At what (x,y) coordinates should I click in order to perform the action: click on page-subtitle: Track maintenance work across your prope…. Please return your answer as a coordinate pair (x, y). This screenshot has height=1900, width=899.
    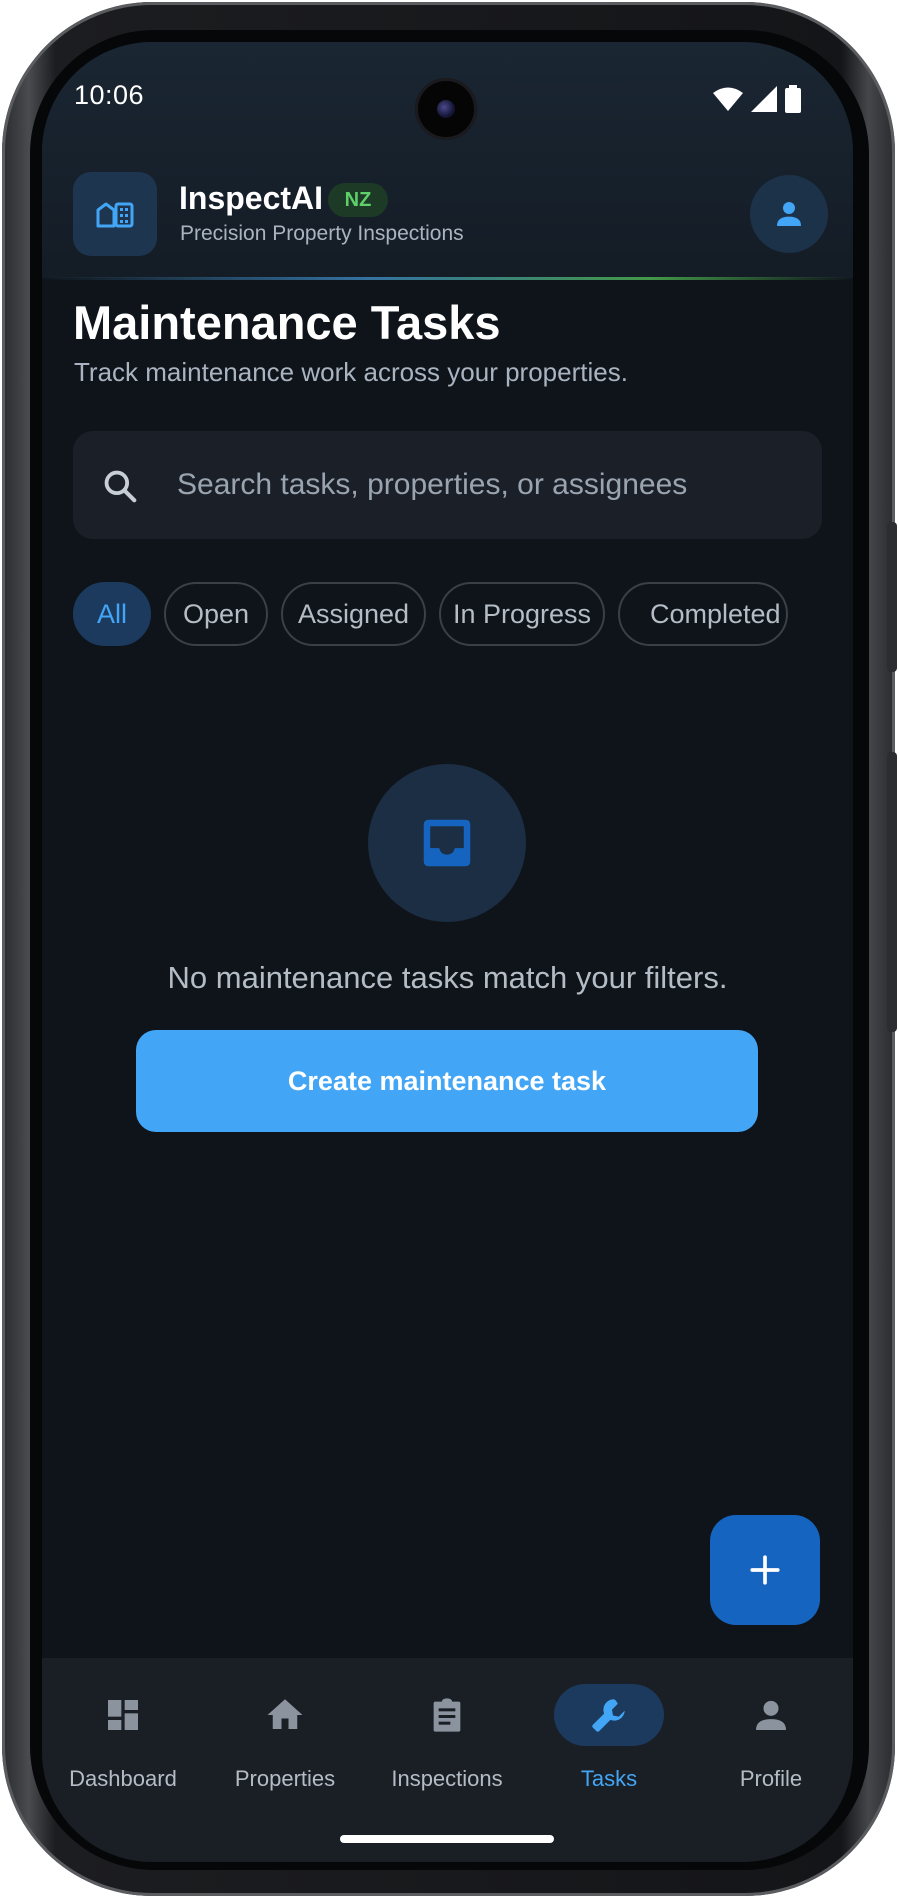
    Looking at the image, I should click on (351, 372).